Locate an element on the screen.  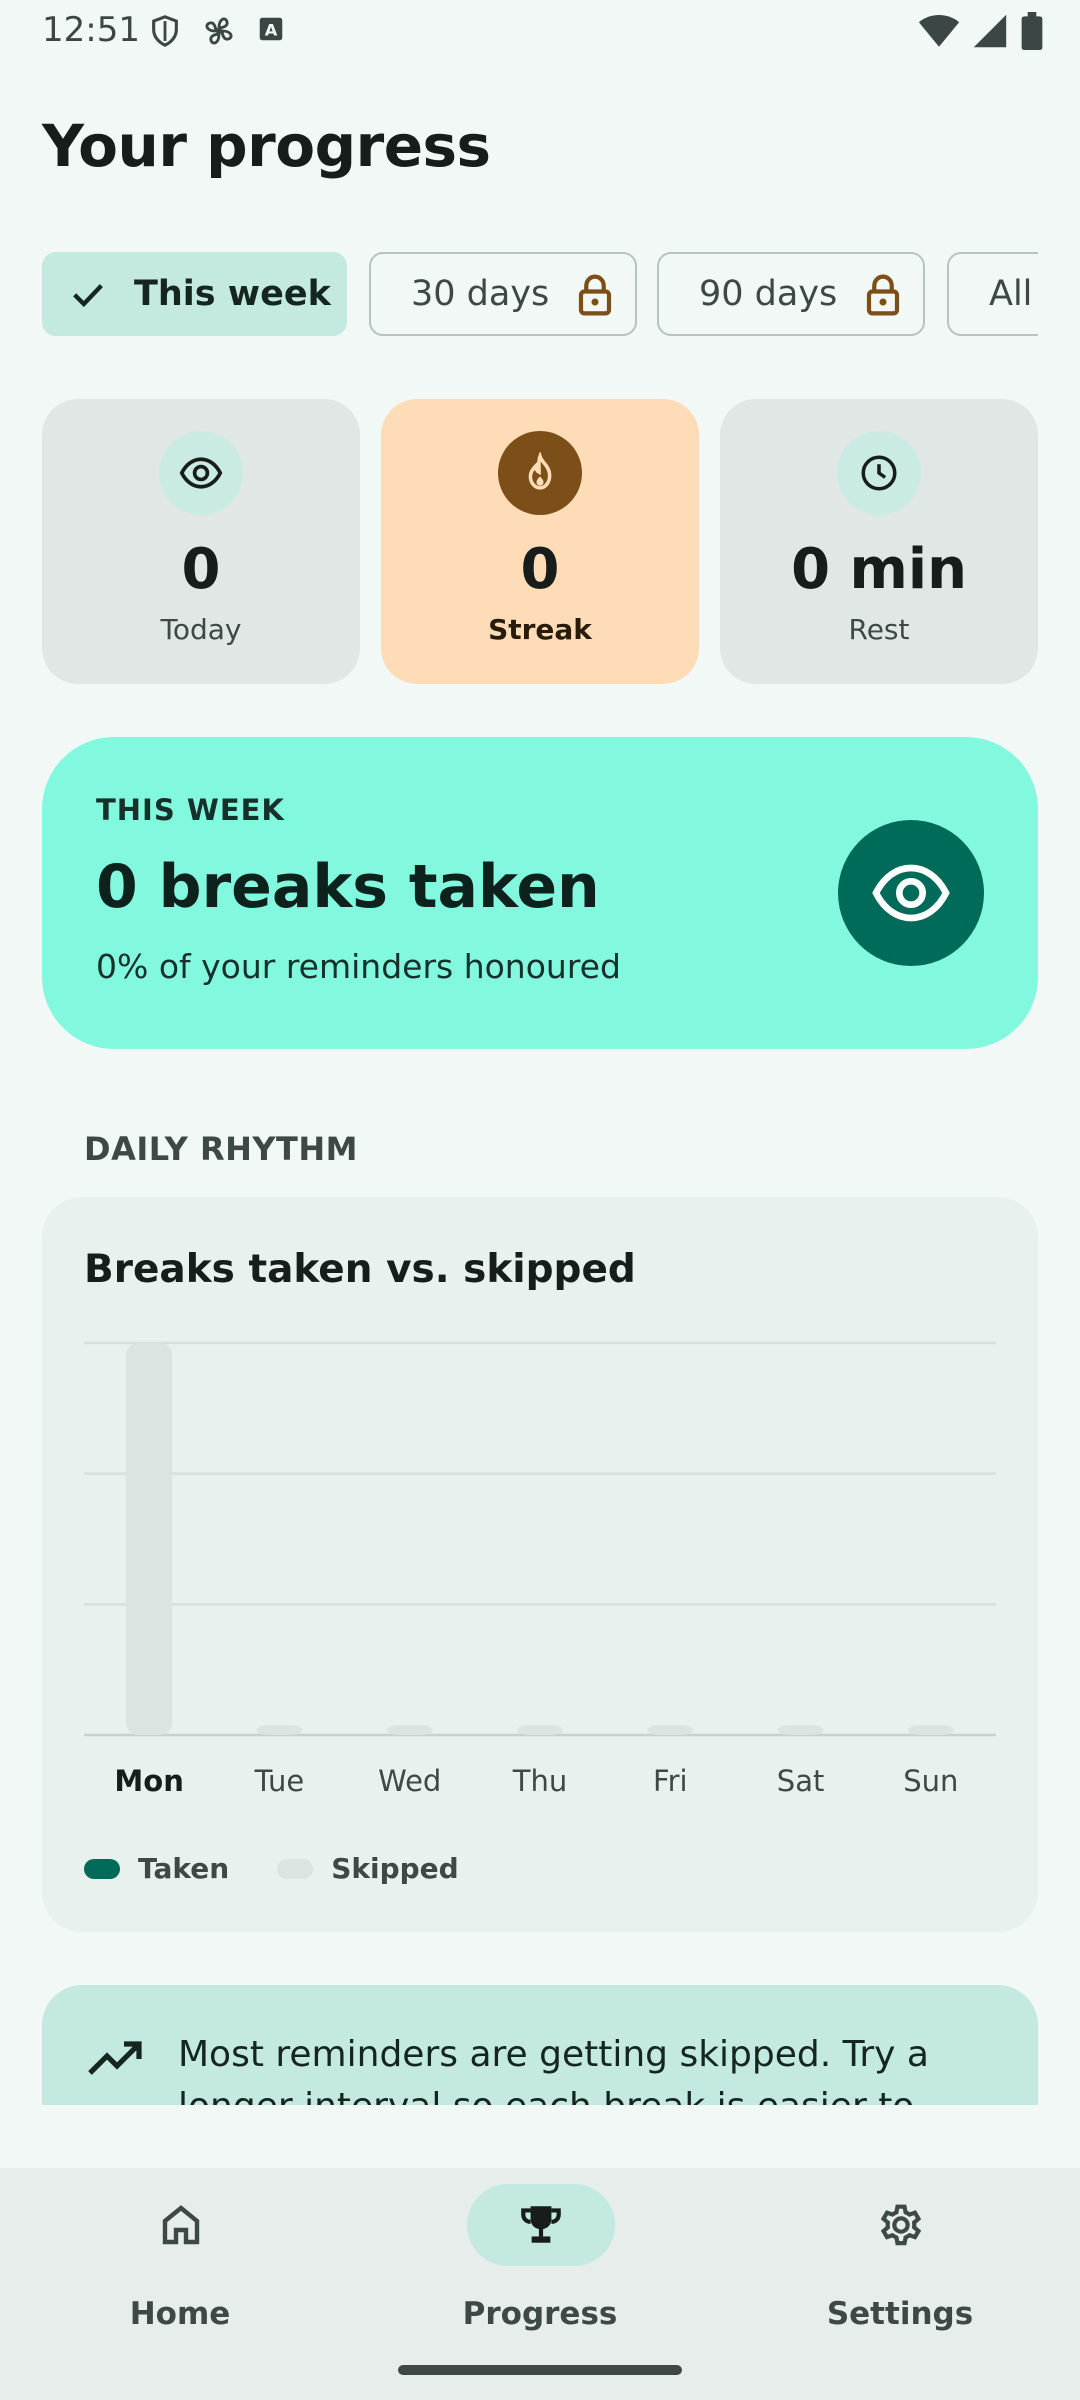
flame-icon is located at coordinates (540, 471).